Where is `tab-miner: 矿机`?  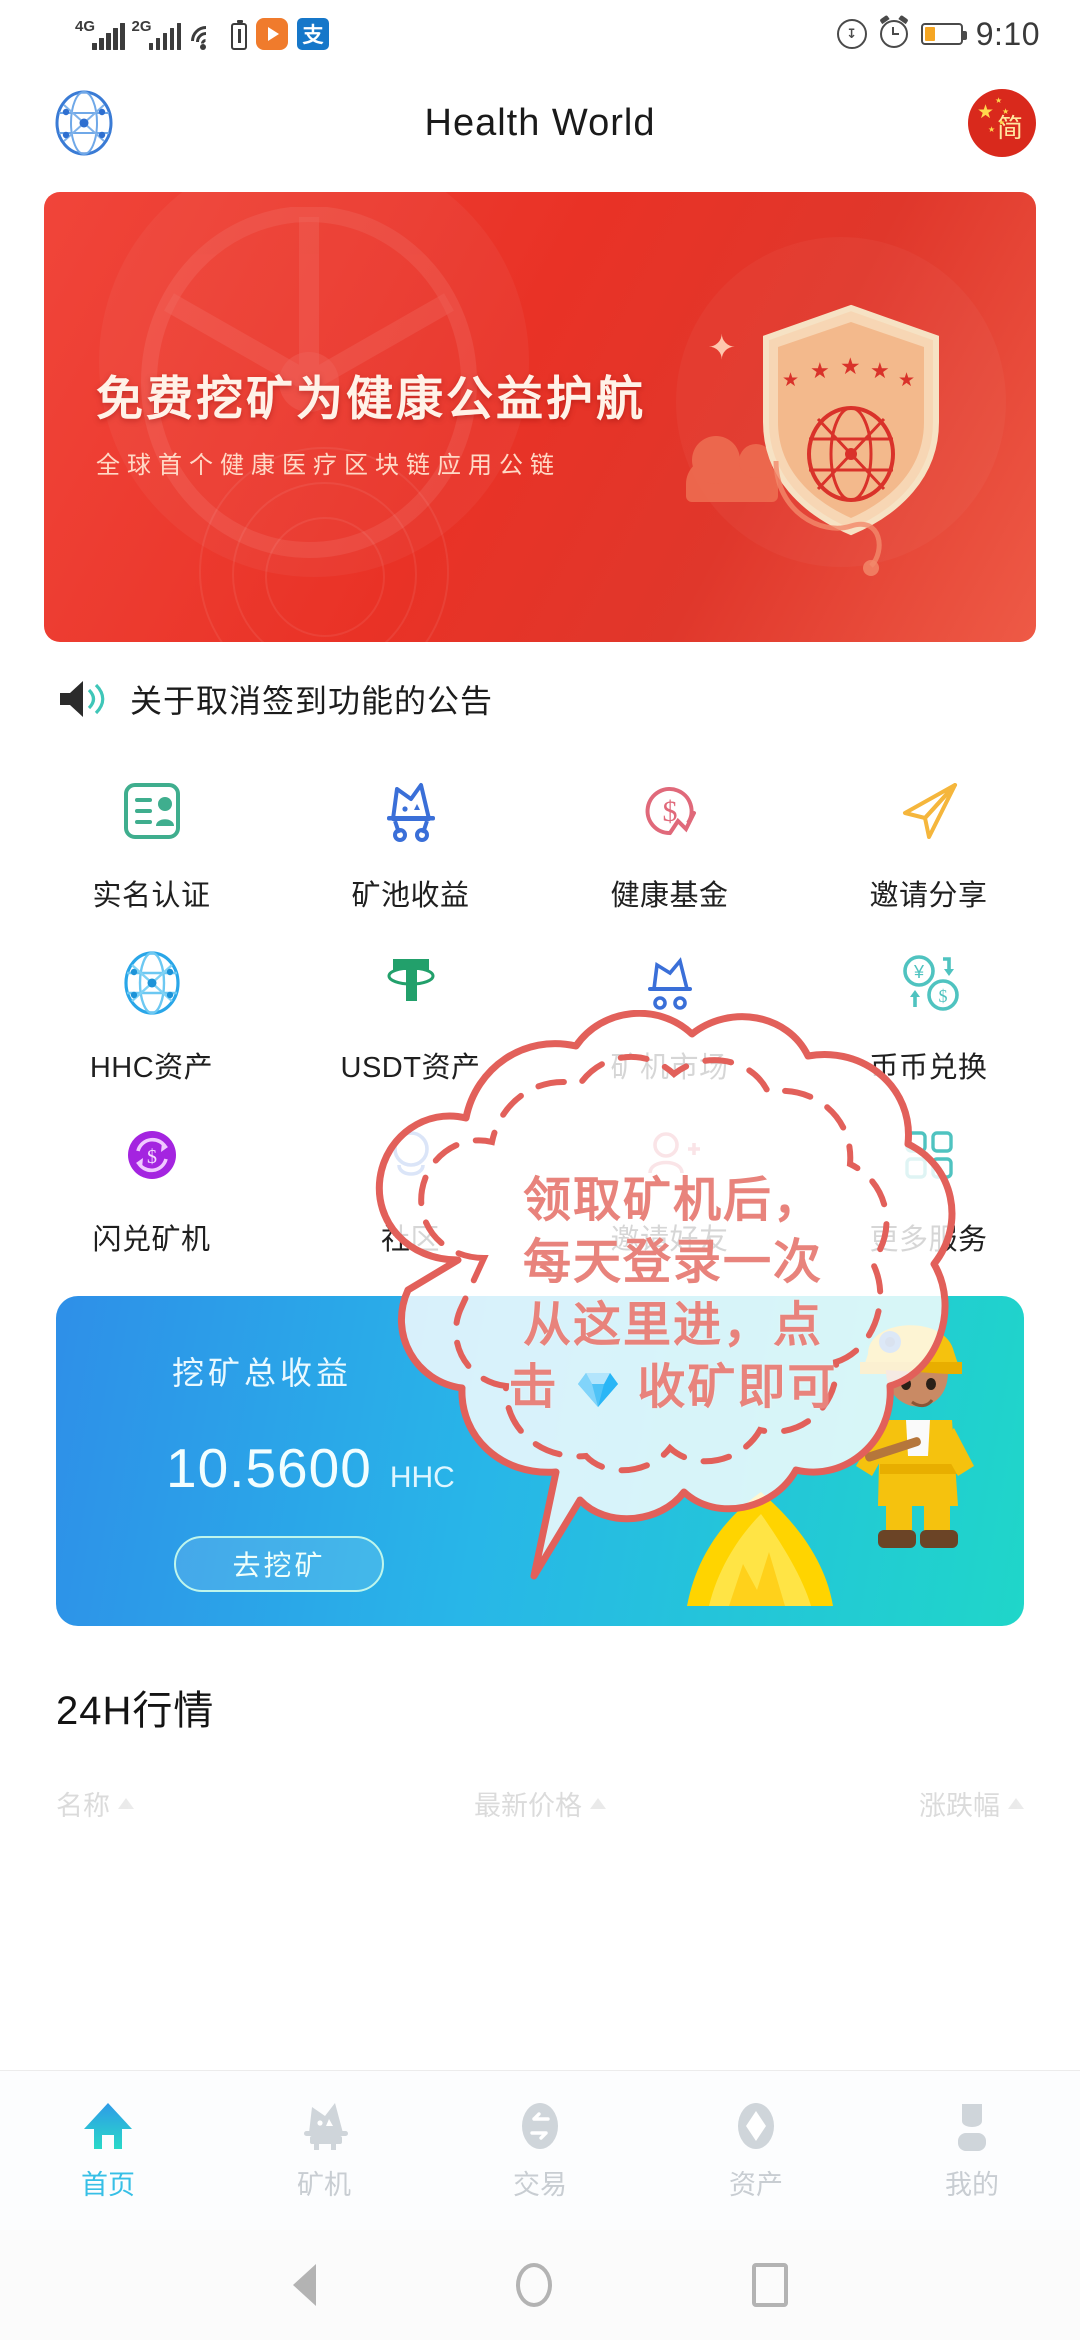
tab-miner: 矿机 is located at coordinates (324, 2150).